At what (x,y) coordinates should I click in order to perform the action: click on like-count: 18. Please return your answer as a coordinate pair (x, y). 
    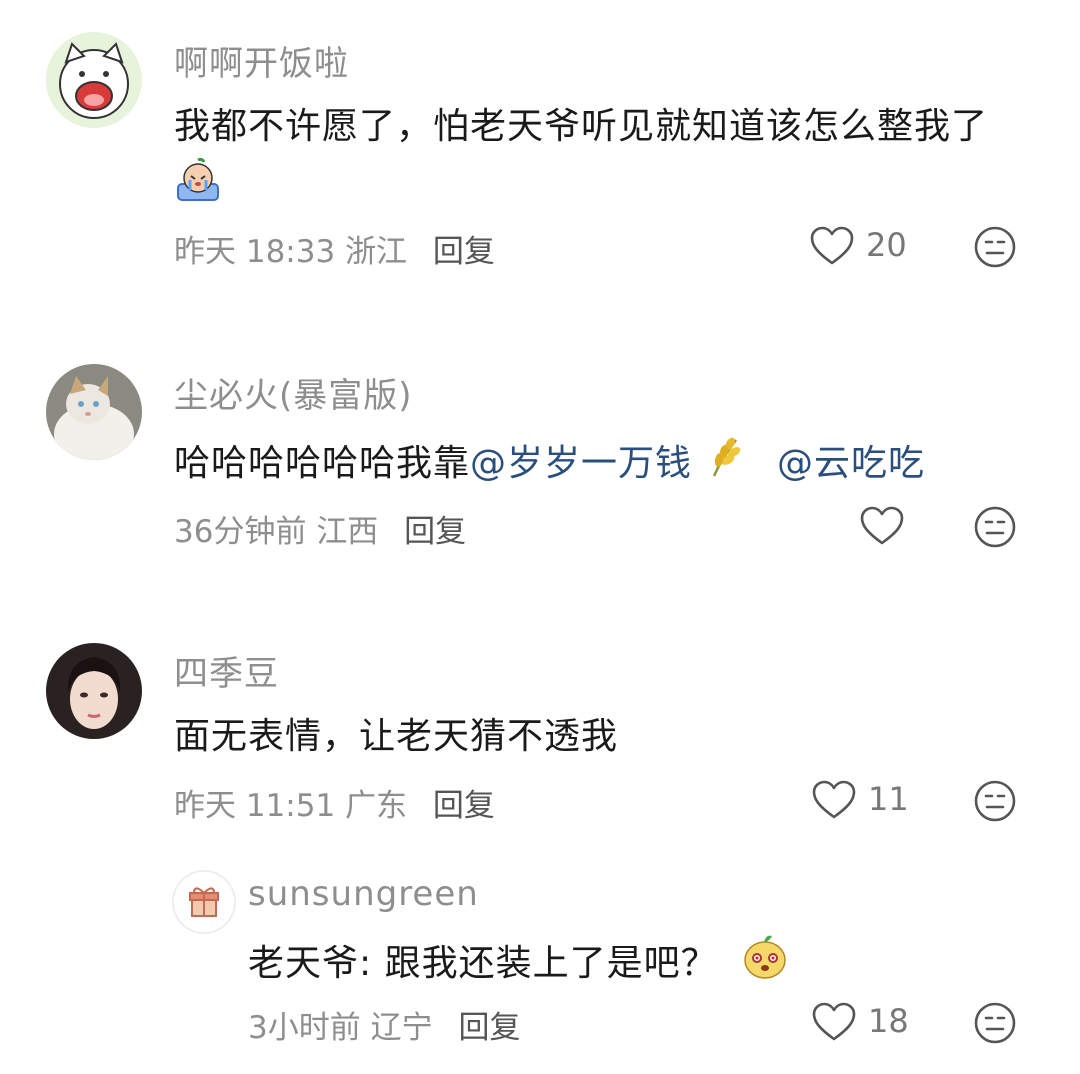
    Looking at the image, I should click on (888, 1021).